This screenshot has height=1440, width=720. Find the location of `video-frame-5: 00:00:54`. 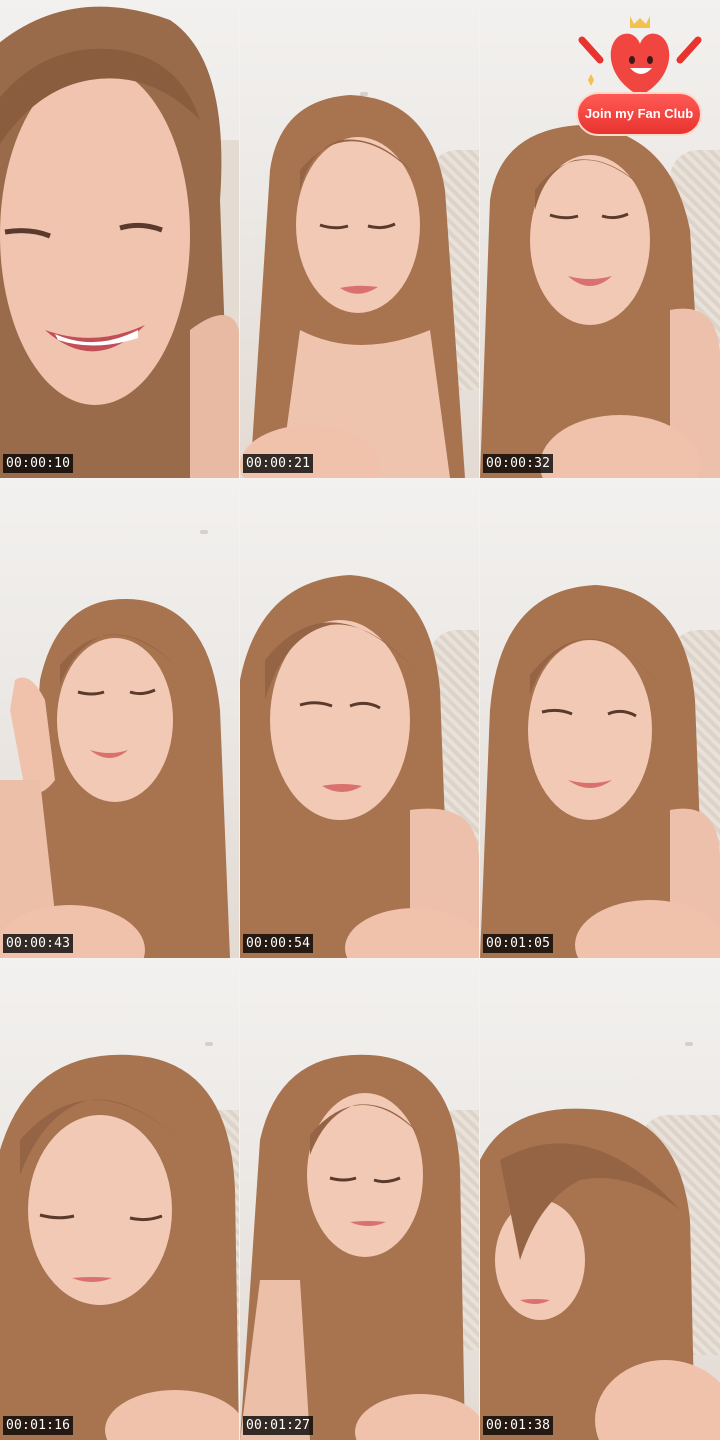

video-frame-5: 00:00:54 is located at coordinates (359, 719).